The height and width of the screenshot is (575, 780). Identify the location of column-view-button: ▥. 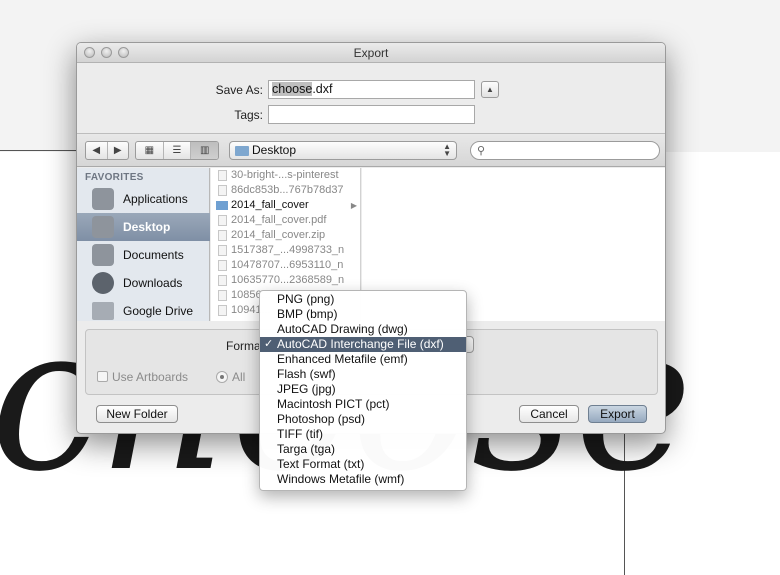
(204, 150).